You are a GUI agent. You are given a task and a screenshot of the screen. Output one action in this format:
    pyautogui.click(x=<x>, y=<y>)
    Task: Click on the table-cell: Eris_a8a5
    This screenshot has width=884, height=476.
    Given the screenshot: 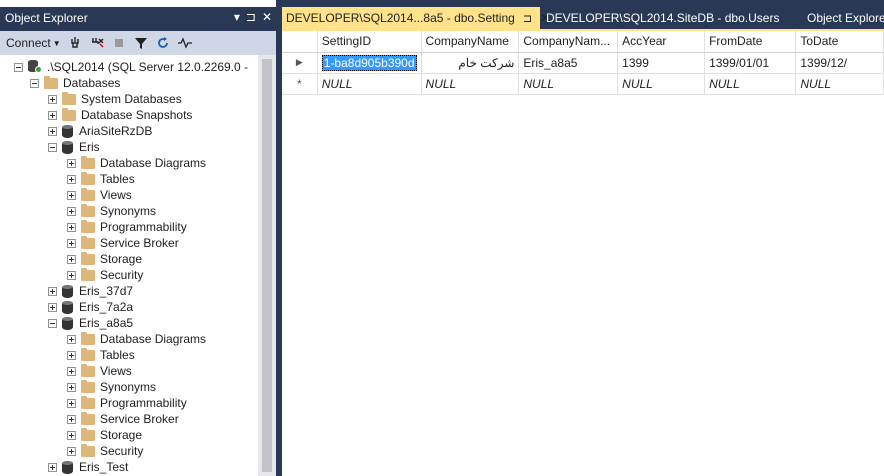 What is the action you would take?
    pyautogui.click(x=568, y=63)
    